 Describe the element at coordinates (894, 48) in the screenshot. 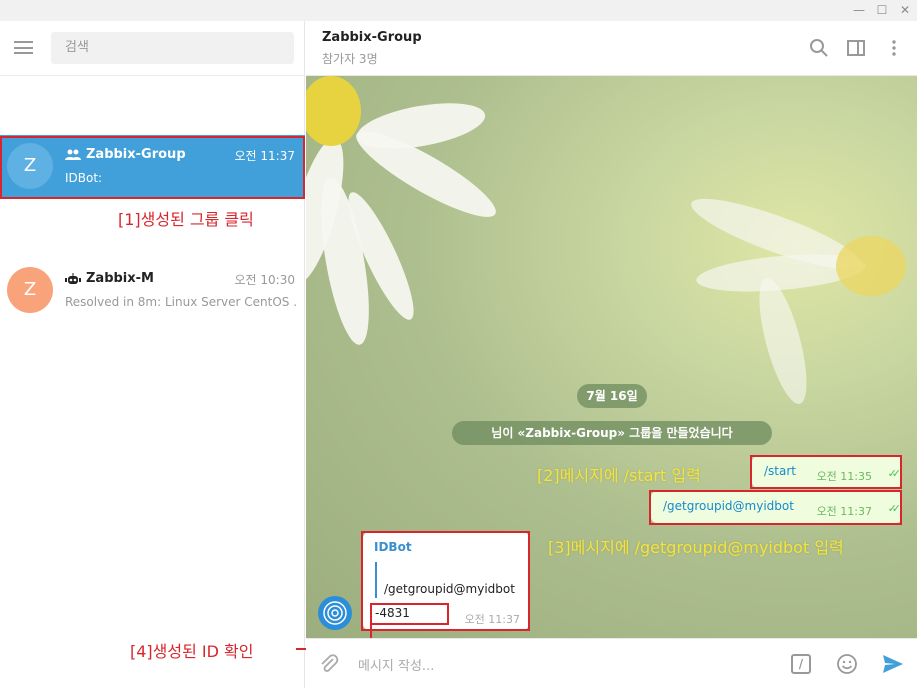

I see `more-options-icon` at that location.